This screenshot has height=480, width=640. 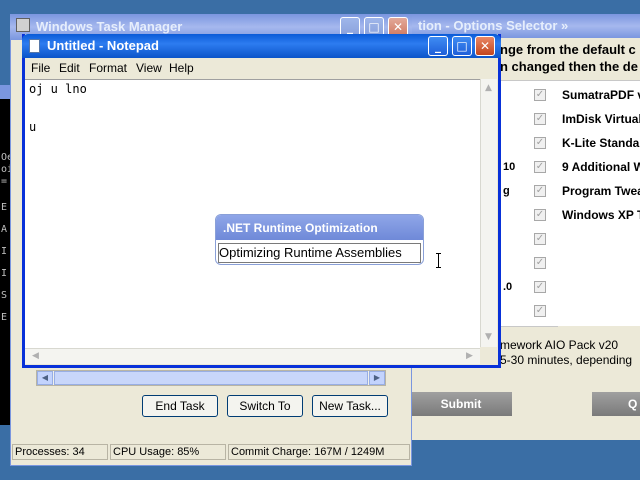 I want to click on net-popup-message: Optimizing Runtime Assemblies, so click(x=310, y=252).